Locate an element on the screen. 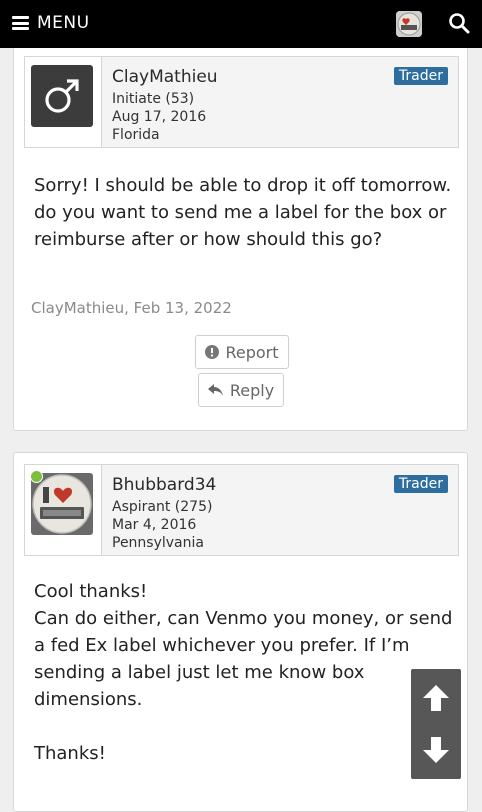  scroll-controls is located at coordinates (436, 724).